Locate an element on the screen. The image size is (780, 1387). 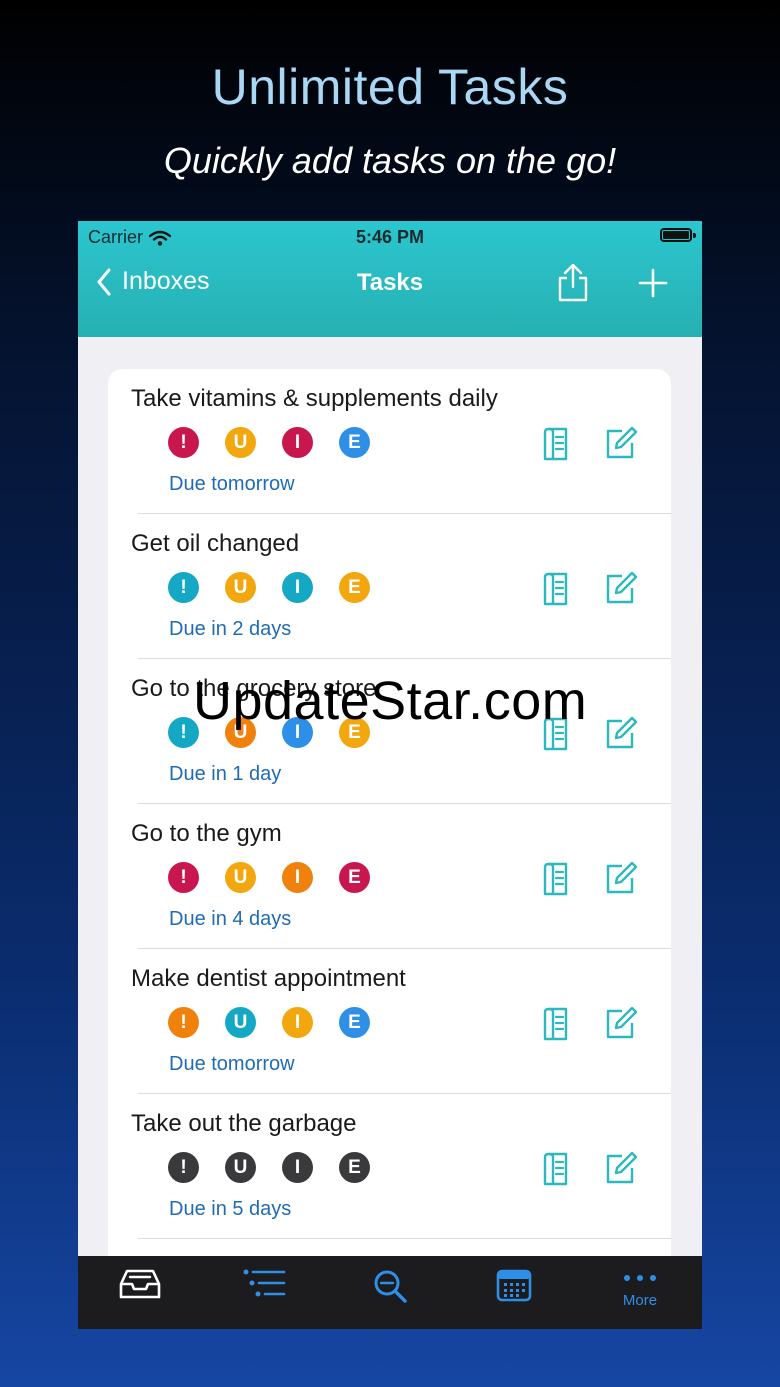
status-bar: Carrier 5:46 PM is located at coordinates (390, 237).